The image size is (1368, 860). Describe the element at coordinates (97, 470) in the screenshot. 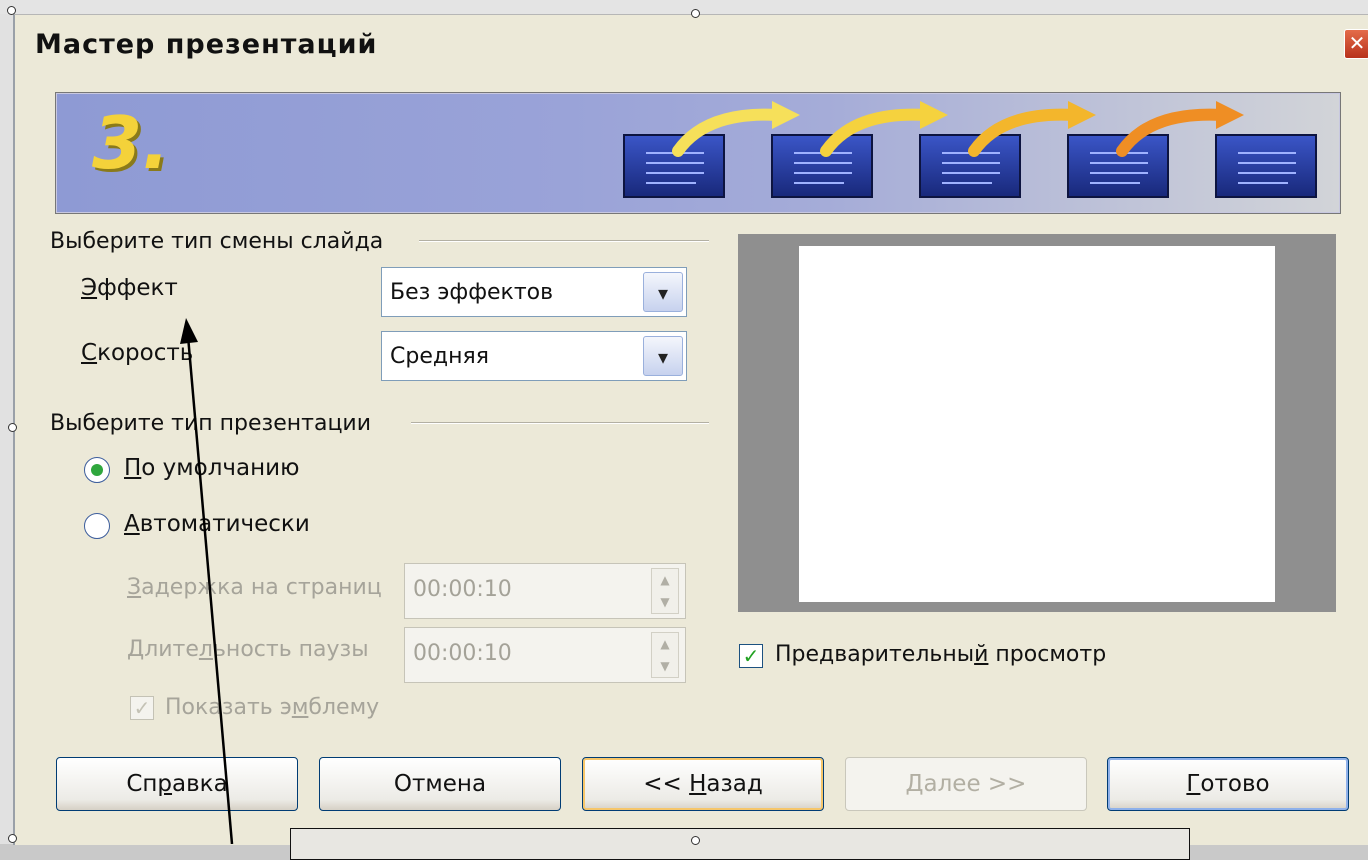

I see `radio-button-checked` at that location.